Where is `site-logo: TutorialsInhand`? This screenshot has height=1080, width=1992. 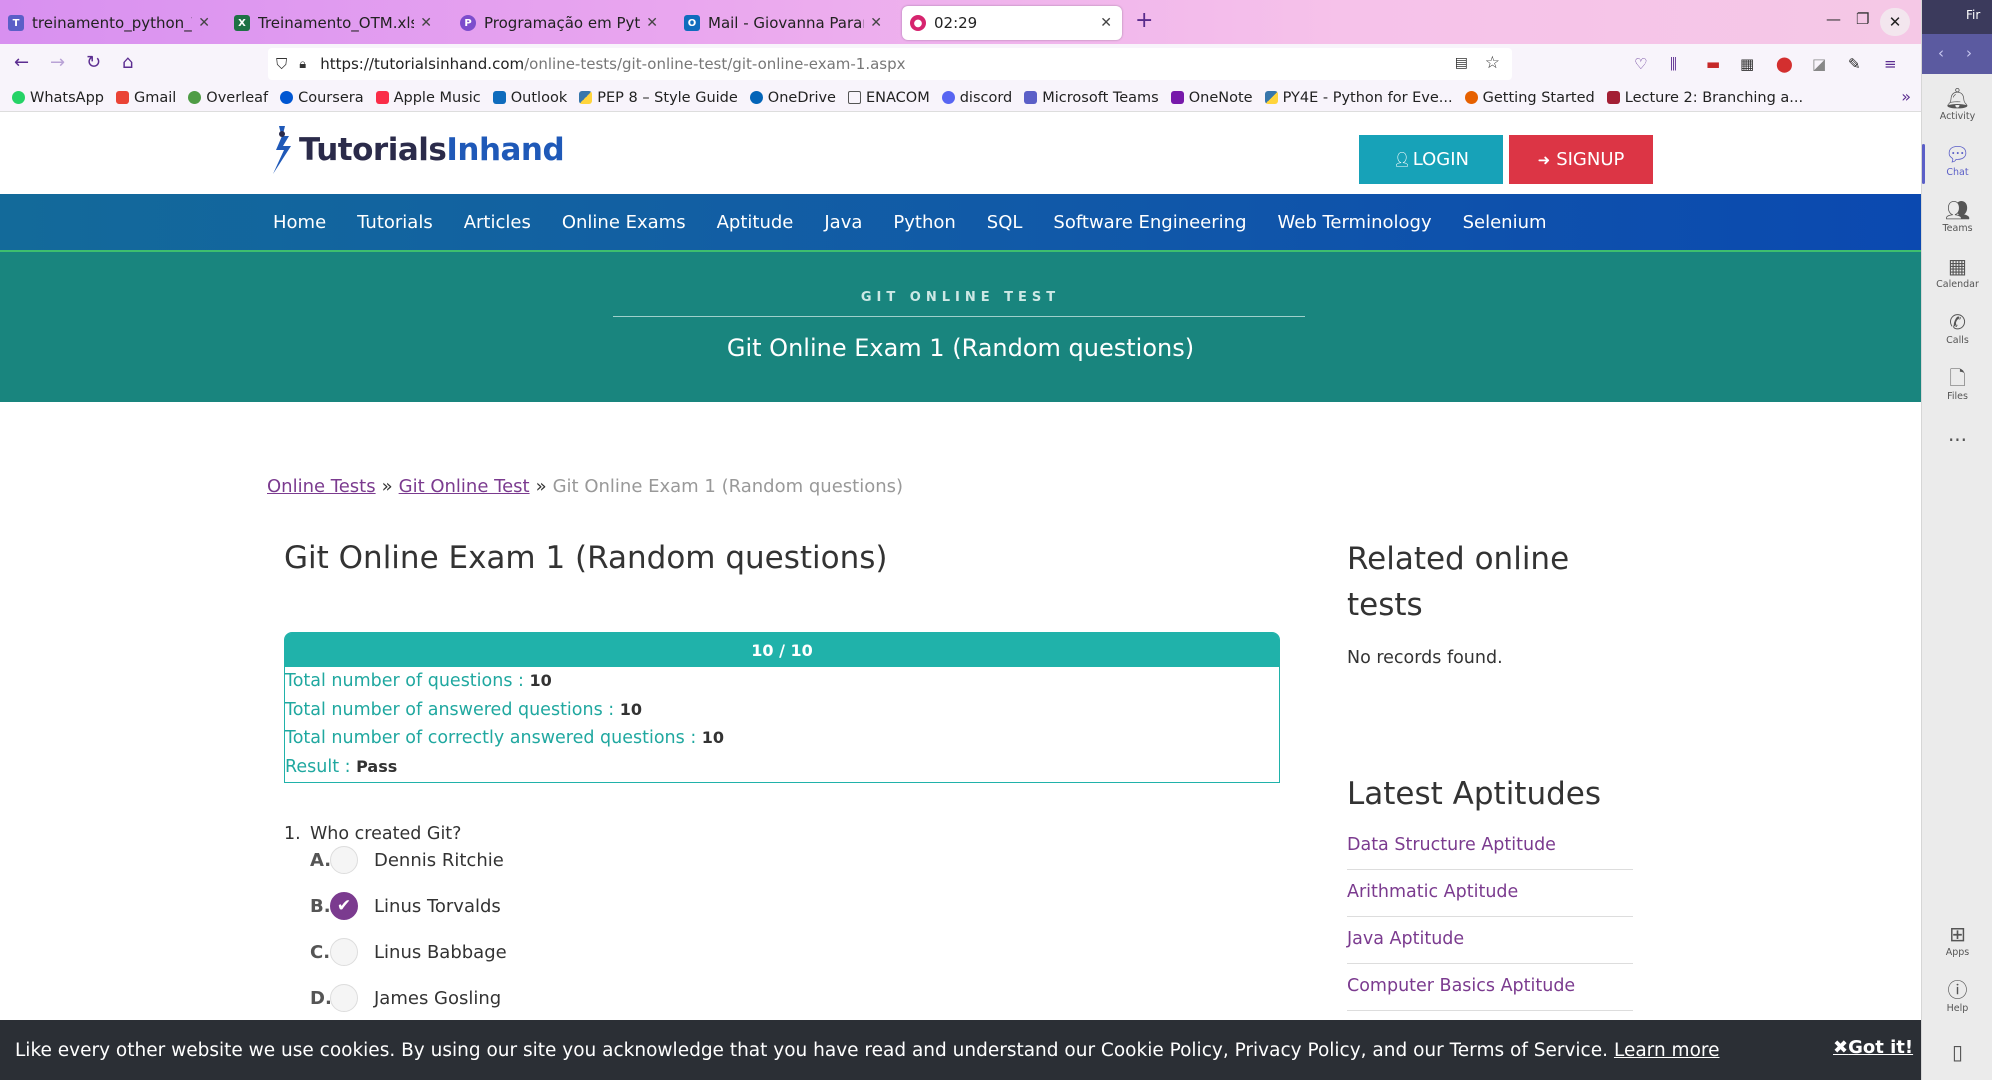 site-logo: TutorialsInhand is located at coordinates (416, 150).